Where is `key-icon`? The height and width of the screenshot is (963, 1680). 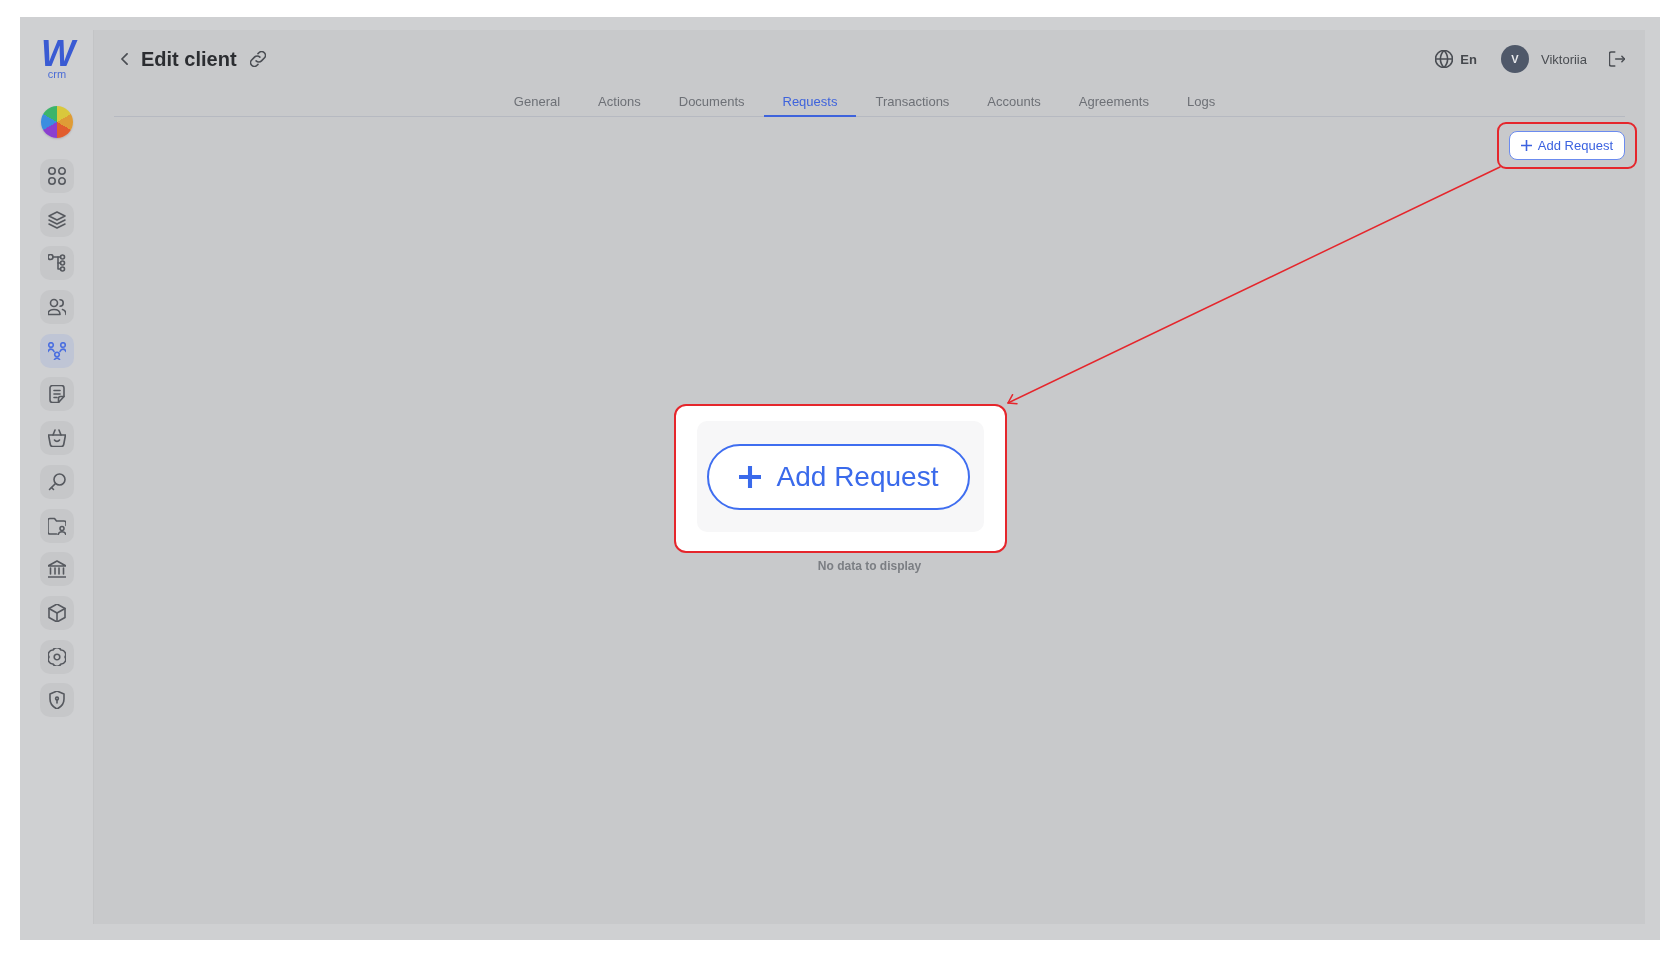
key-icon is located at coordinates (57, 481).